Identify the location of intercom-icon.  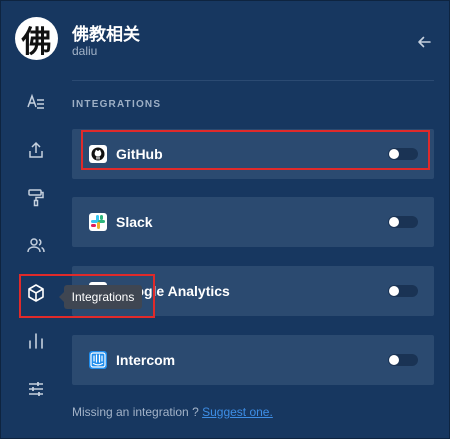
(98, 360).